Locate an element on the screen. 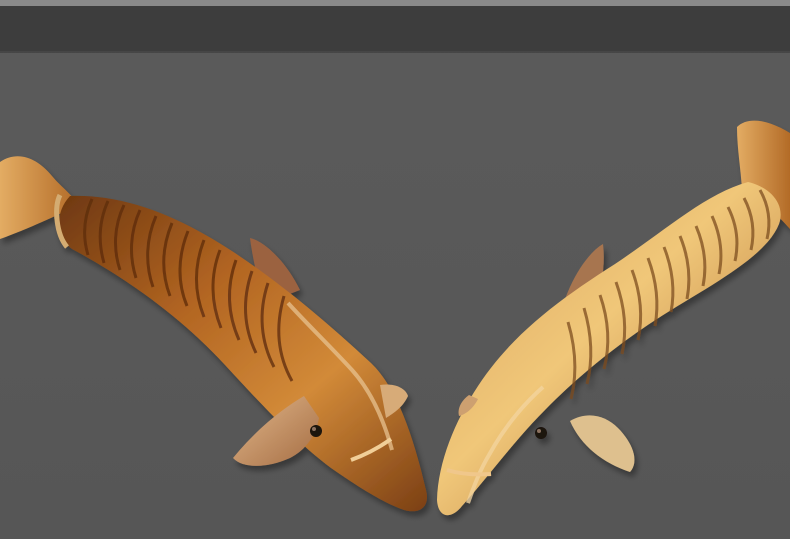  right-dolphin-front-fin is located at coordinates (602, 443).